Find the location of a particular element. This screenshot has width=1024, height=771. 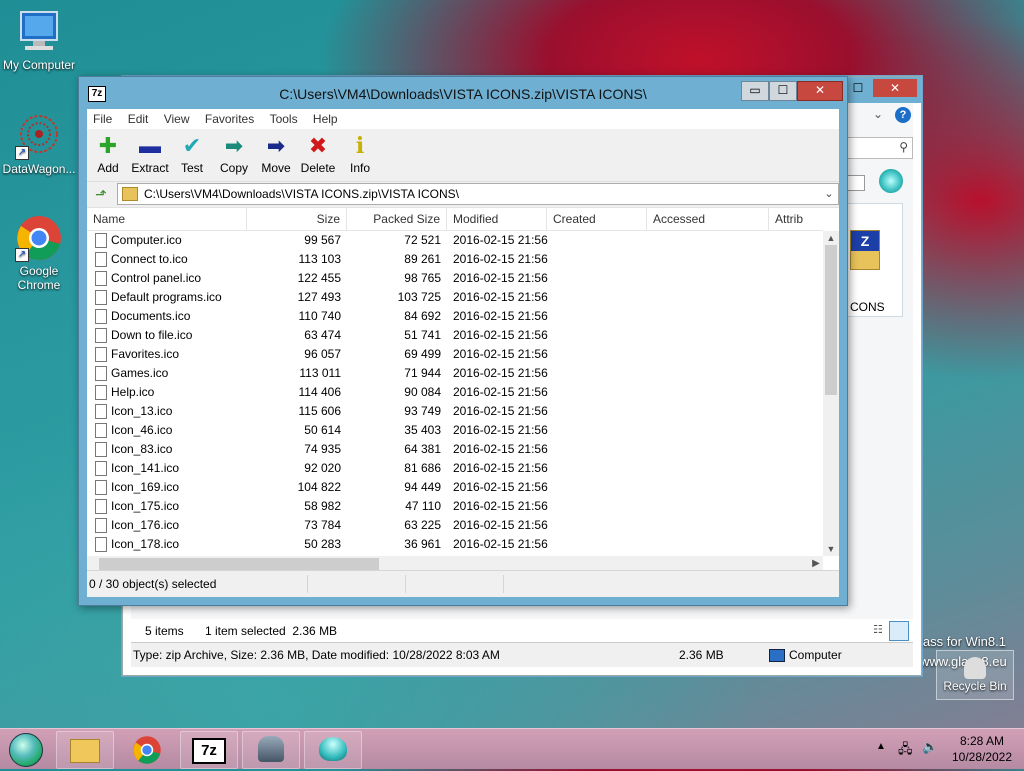

volume-icon: 🔈 is located at coordinates (930, 747).